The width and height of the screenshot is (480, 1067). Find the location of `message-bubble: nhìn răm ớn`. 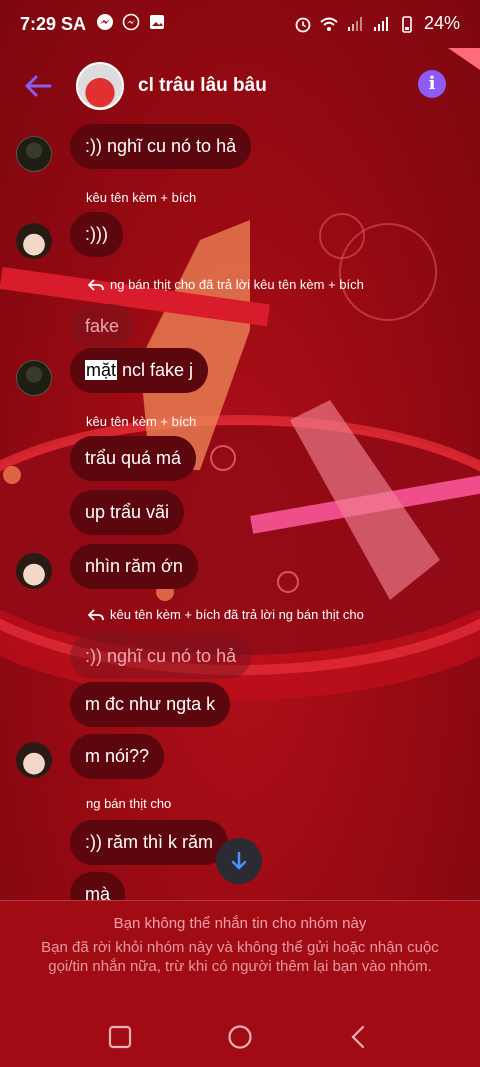

message-bubble: nhìn răm ớn is located at coordinates (134, 566).